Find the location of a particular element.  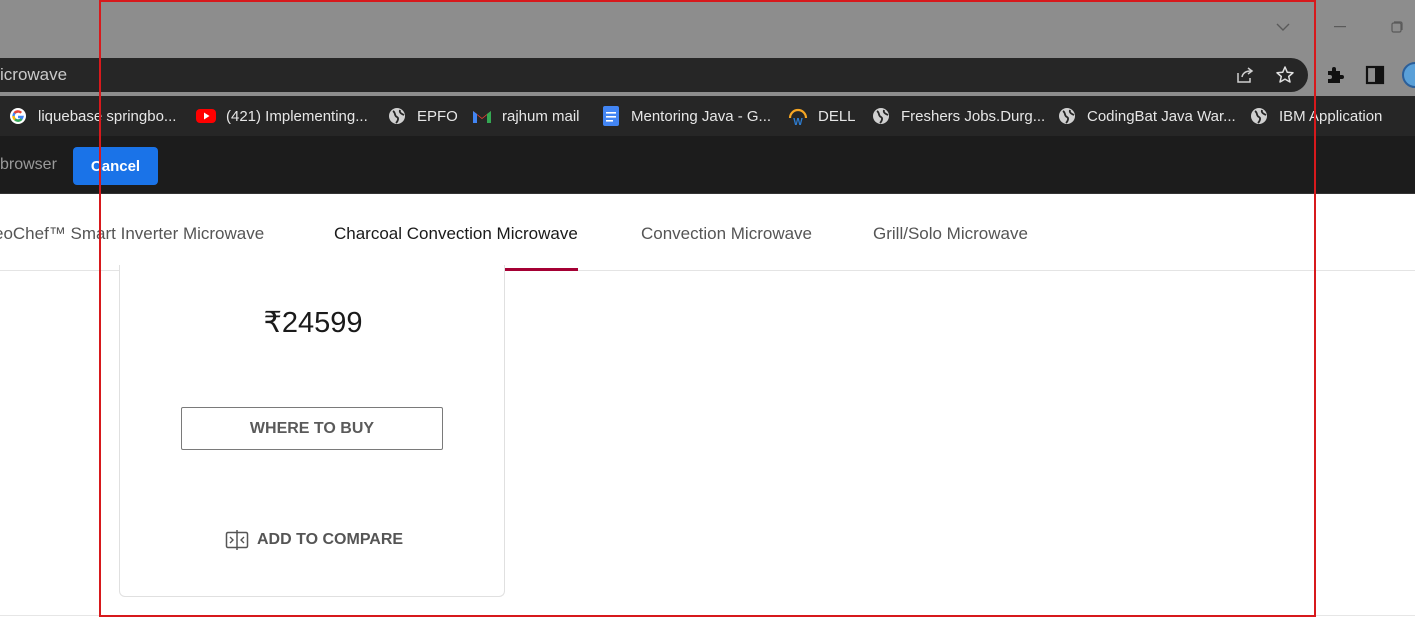

add-to-compare-label: ADD TO COMPARE is located at coordinates (330, 539).